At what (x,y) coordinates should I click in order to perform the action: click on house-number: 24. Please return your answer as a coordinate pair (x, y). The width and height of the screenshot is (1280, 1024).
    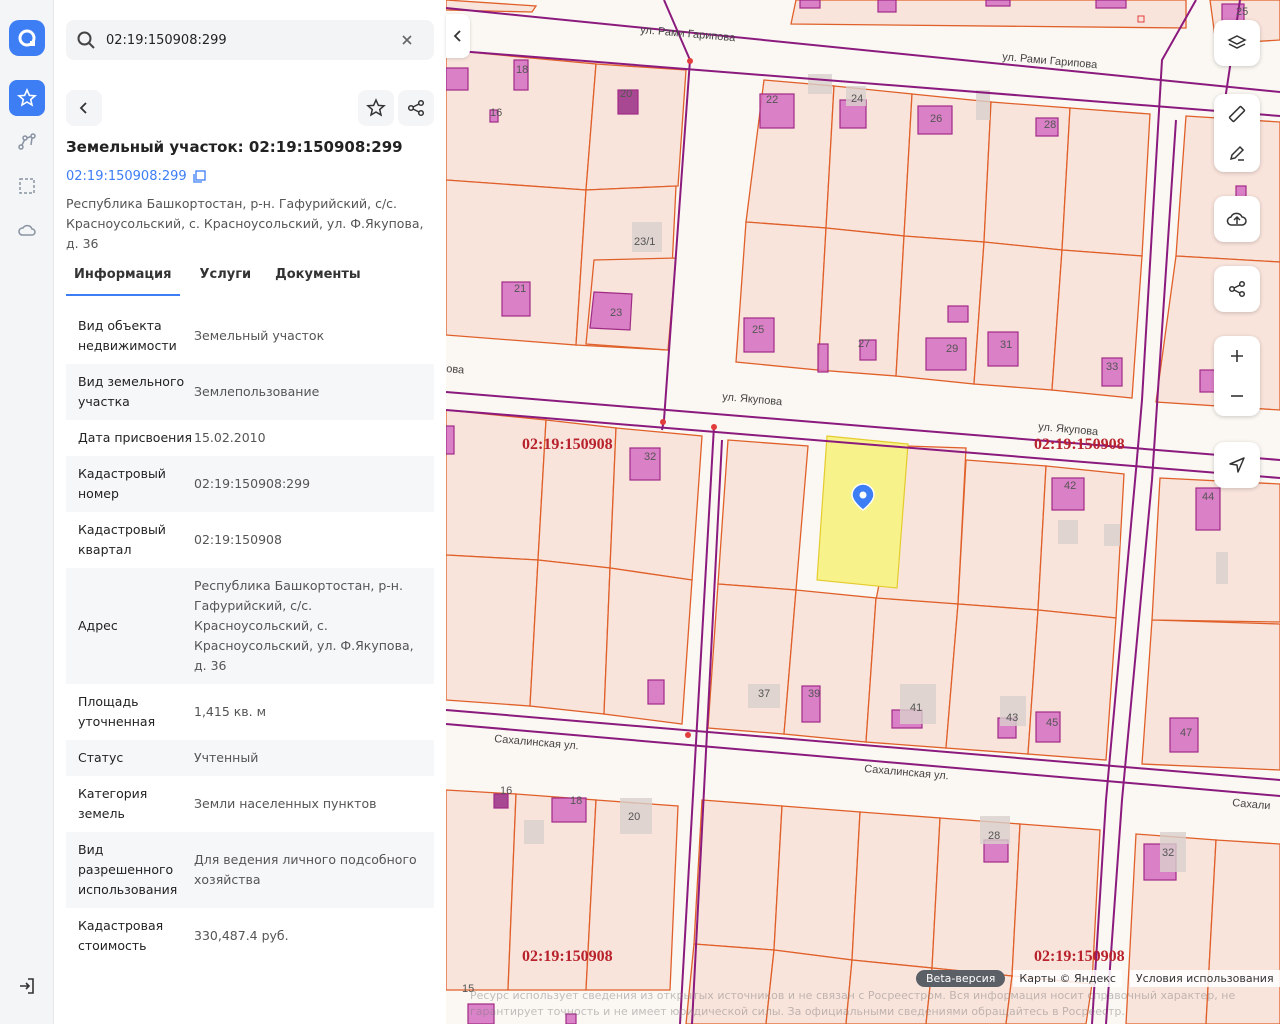
    Looking at the image, I should click on (857, 99).